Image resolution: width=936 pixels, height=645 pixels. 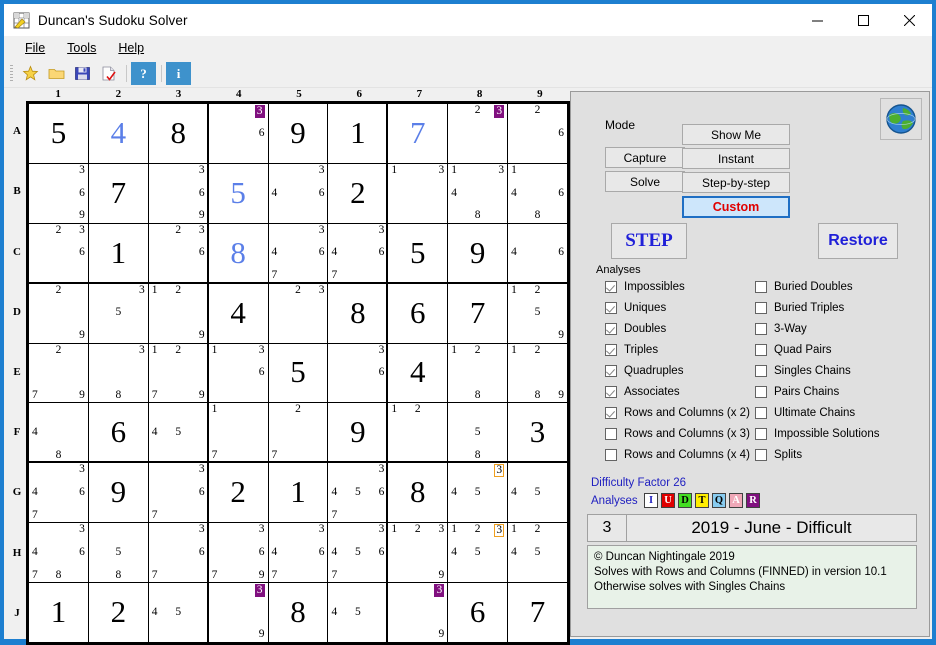 What do you see at coordinates (58, 193) in the screenshot?
I see `sudoku-cell-B1: 3 6 9` at bounding box center [58, 193].